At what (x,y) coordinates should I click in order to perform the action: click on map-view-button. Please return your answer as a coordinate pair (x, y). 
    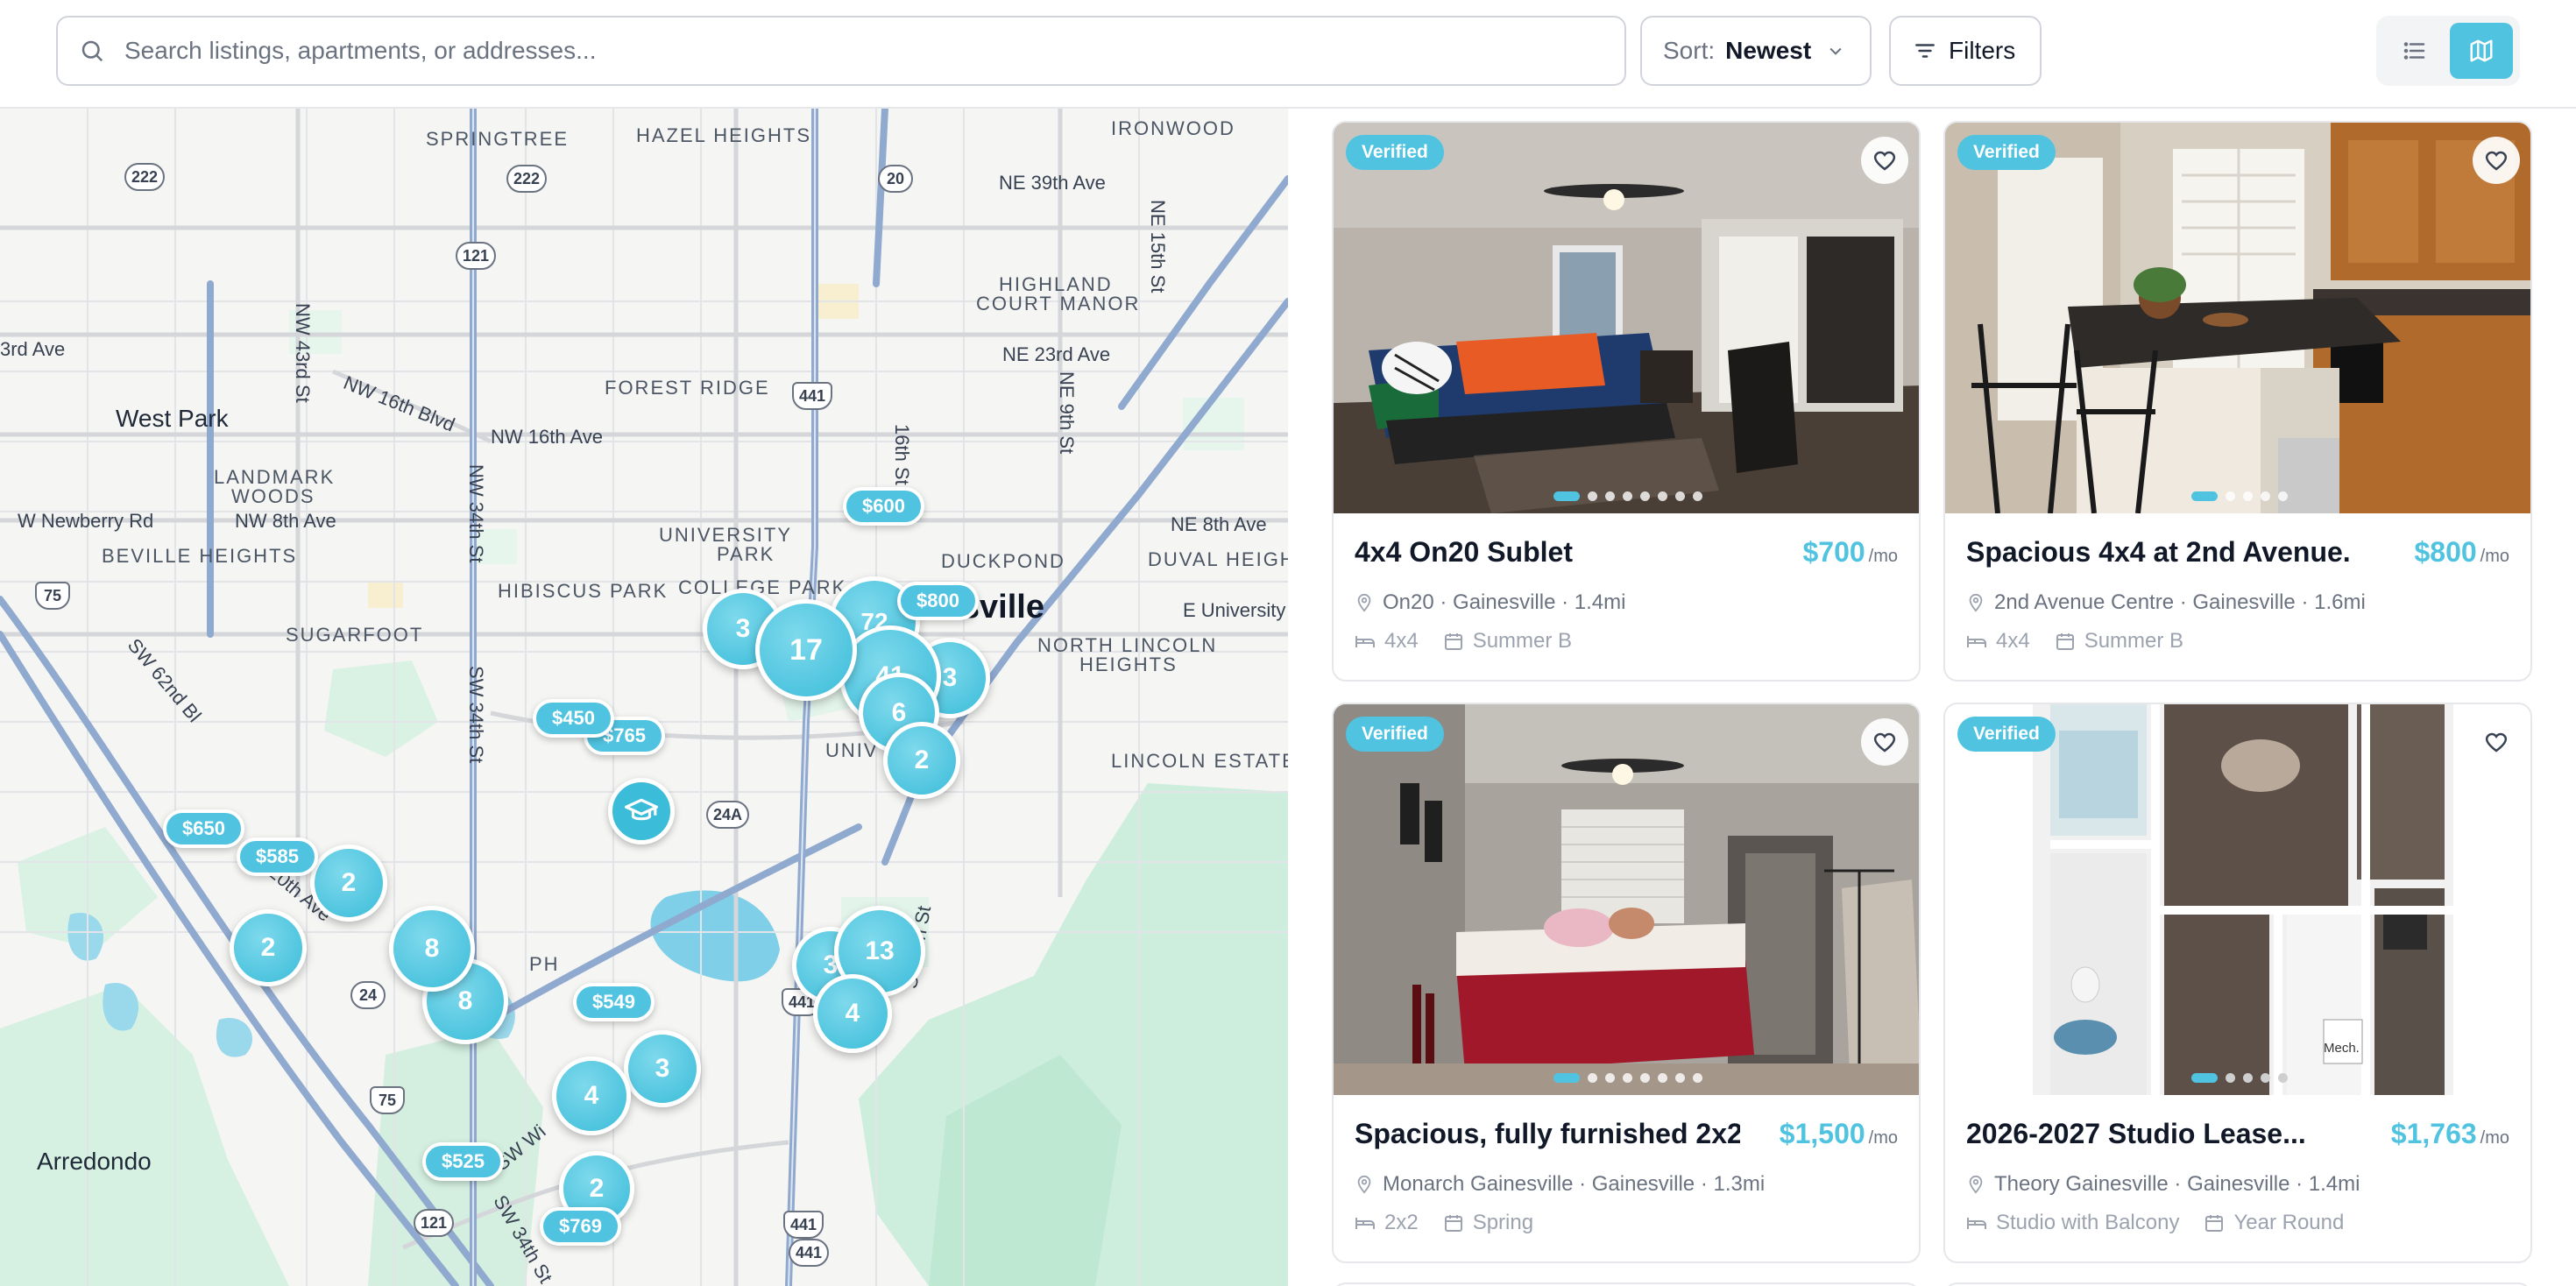
    Looking at the image, I should click on (2481, 51).